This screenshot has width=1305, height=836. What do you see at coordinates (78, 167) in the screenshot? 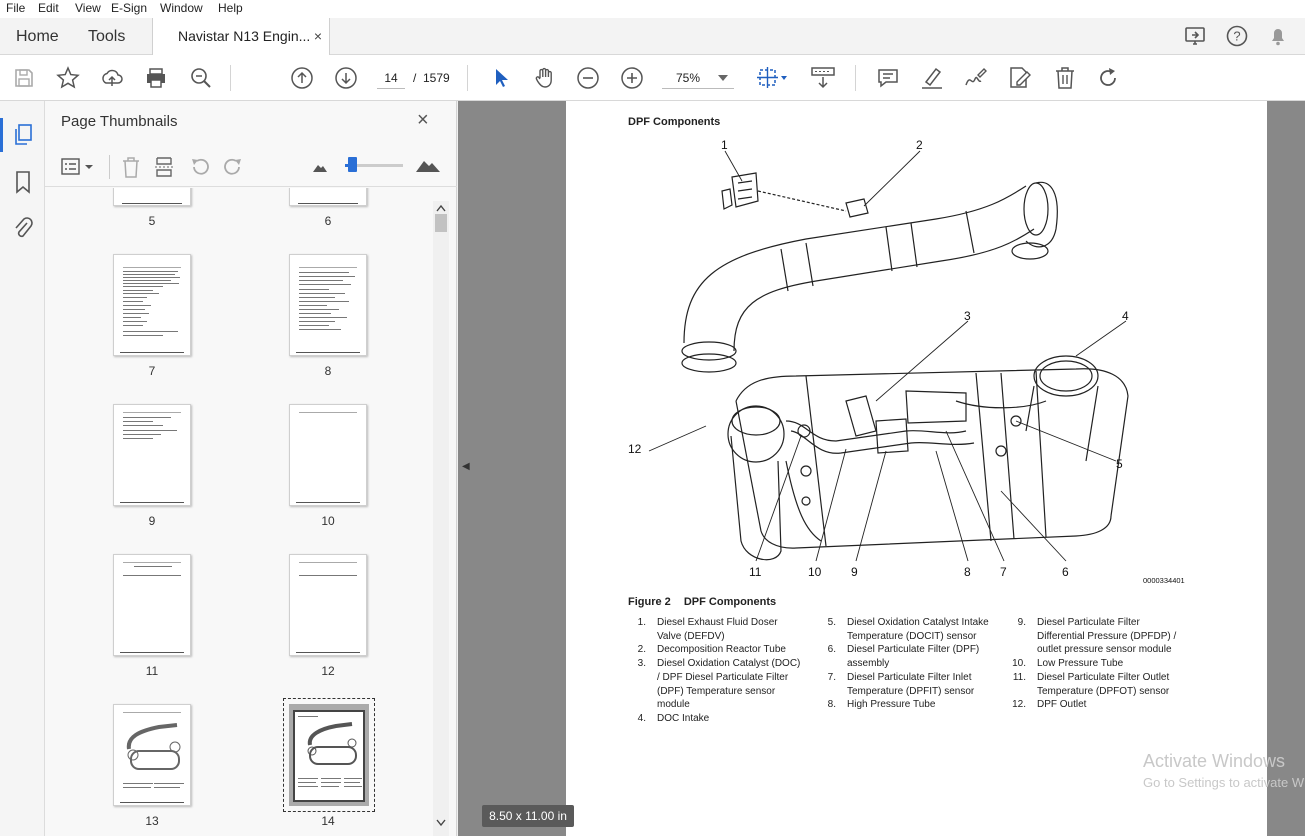
I see `thumbnail-options-icon` at bounding box center [78, 167].